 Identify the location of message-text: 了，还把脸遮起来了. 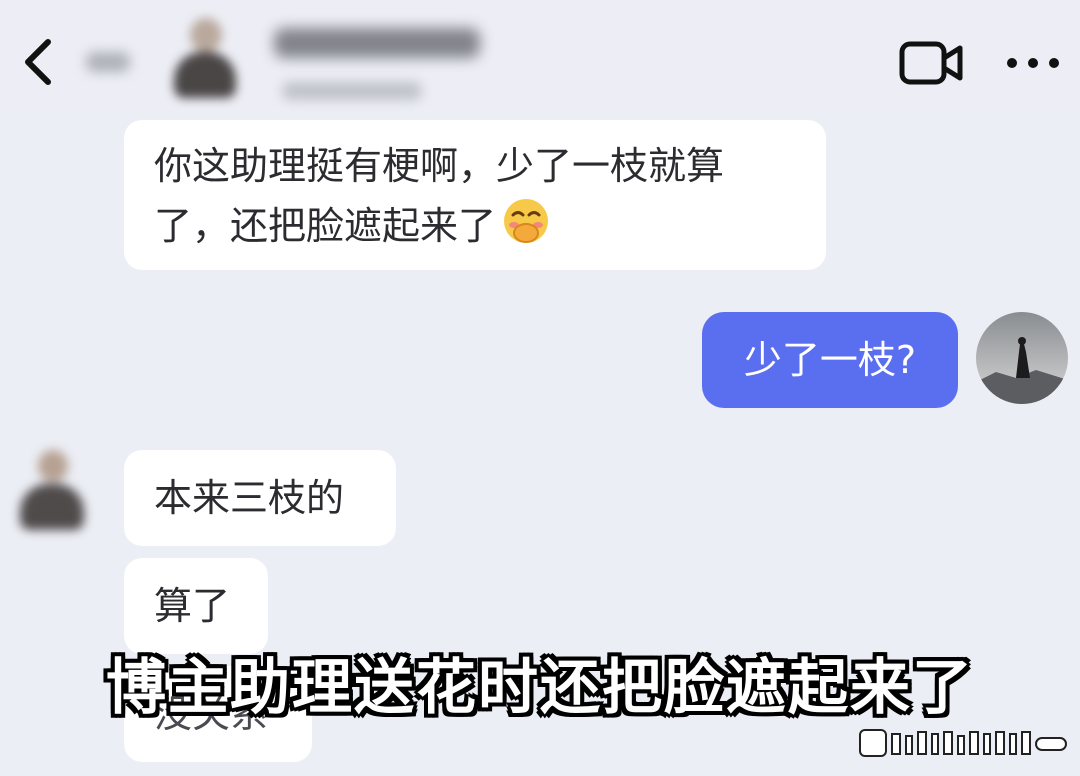
(325, 226).